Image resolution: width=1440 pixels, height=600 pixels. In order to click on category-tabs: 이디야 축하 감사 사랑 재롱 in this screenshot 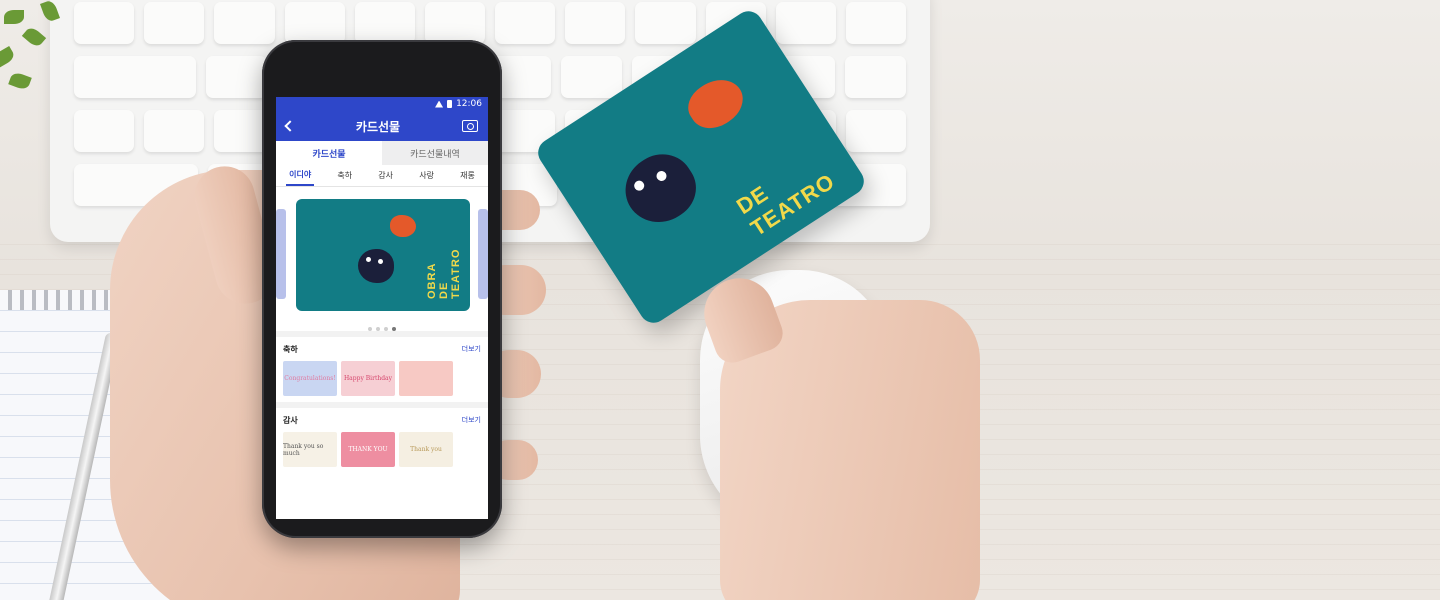, I will do `click(382, 176)`.